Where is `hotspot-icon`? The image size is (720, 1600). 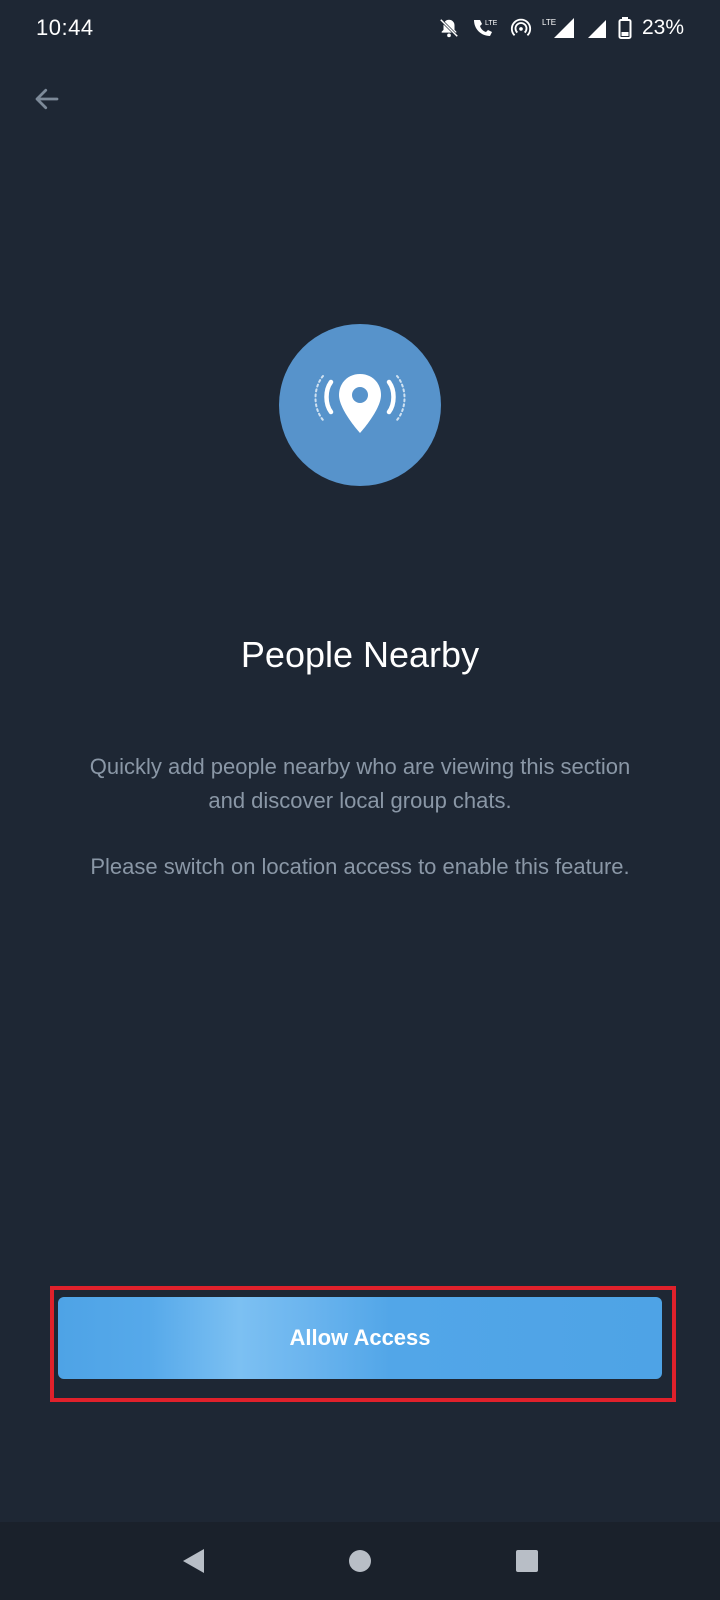
hotspot-icon is located at coordinates (521, 28).